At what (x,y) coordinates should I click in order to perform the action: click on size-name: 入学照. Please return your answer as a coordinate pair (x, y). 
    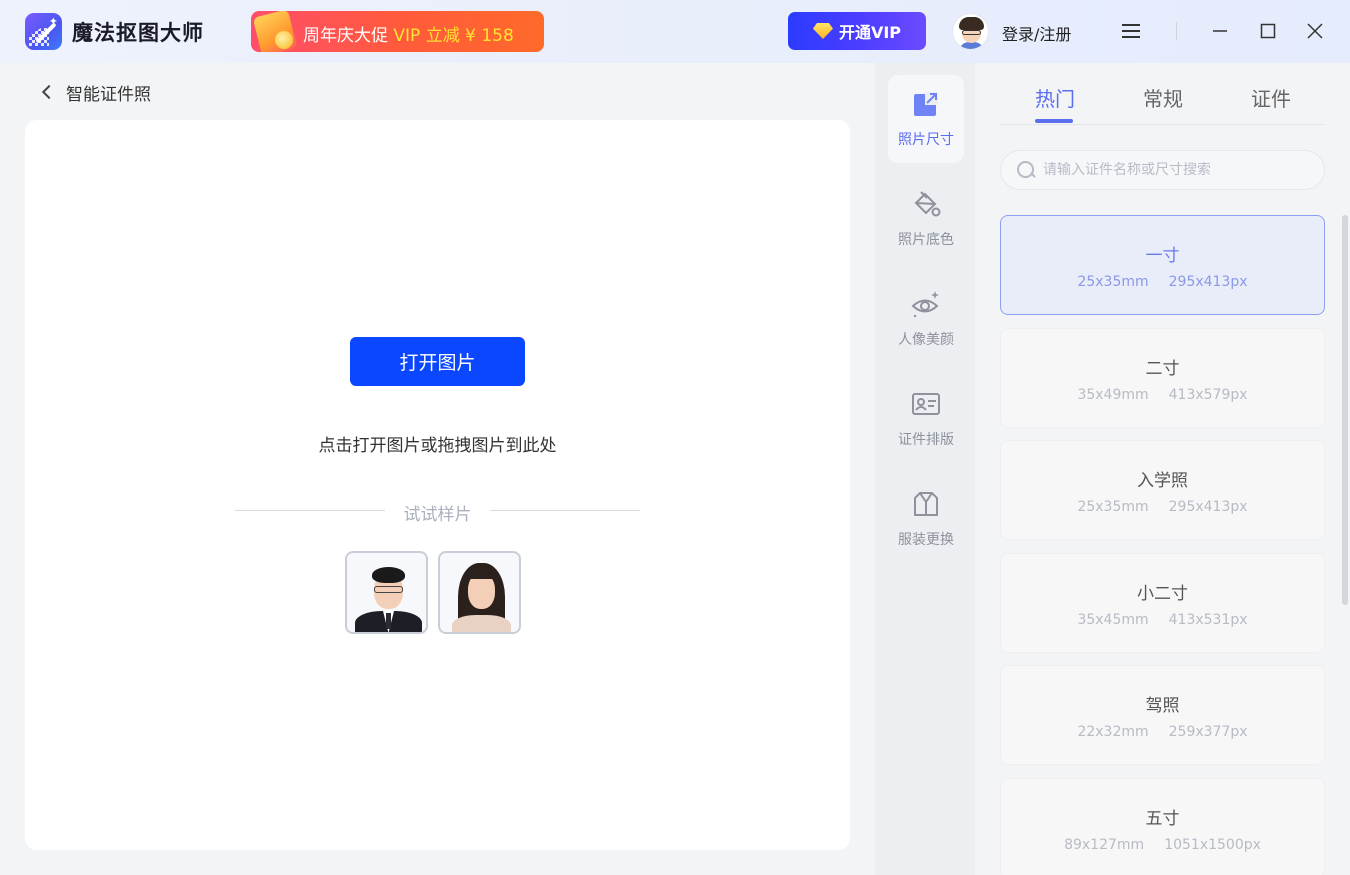
    Looking at the image, I should click on (1162, 480).